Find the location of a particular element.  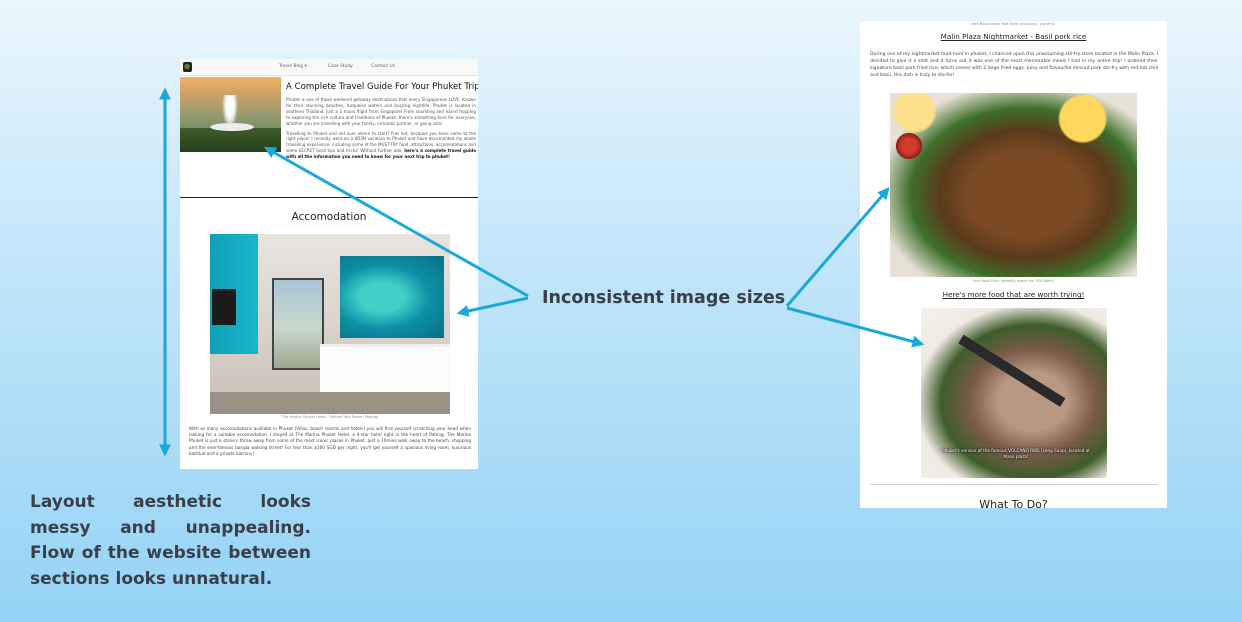

mural-shape is located at coordinates (392, 297).